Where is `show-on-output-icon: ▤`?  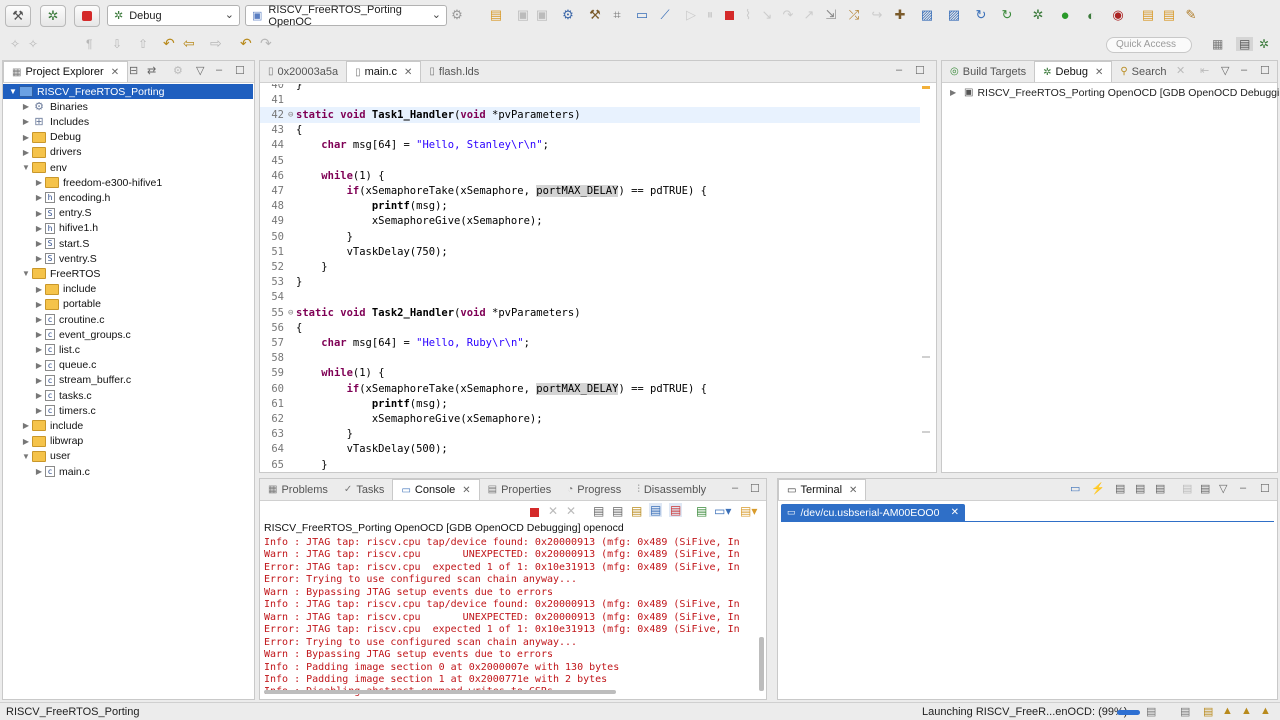 show-on-output-icon: ▤ is located at coordinates (656, 510).